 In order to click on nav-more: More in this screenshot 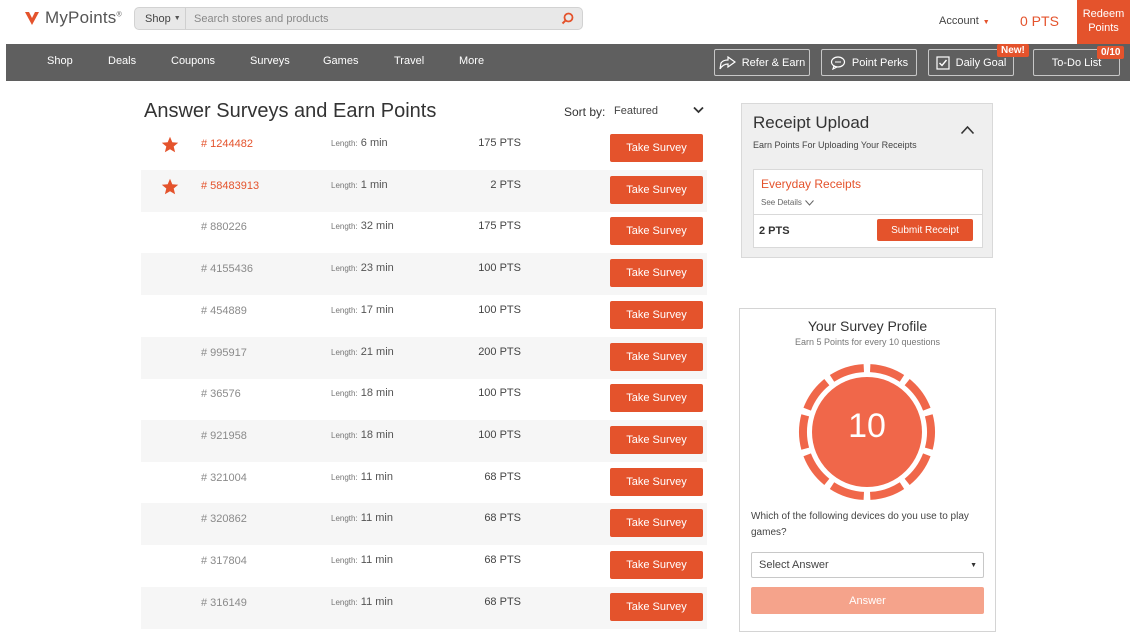, I will do `click(471, 61)`.